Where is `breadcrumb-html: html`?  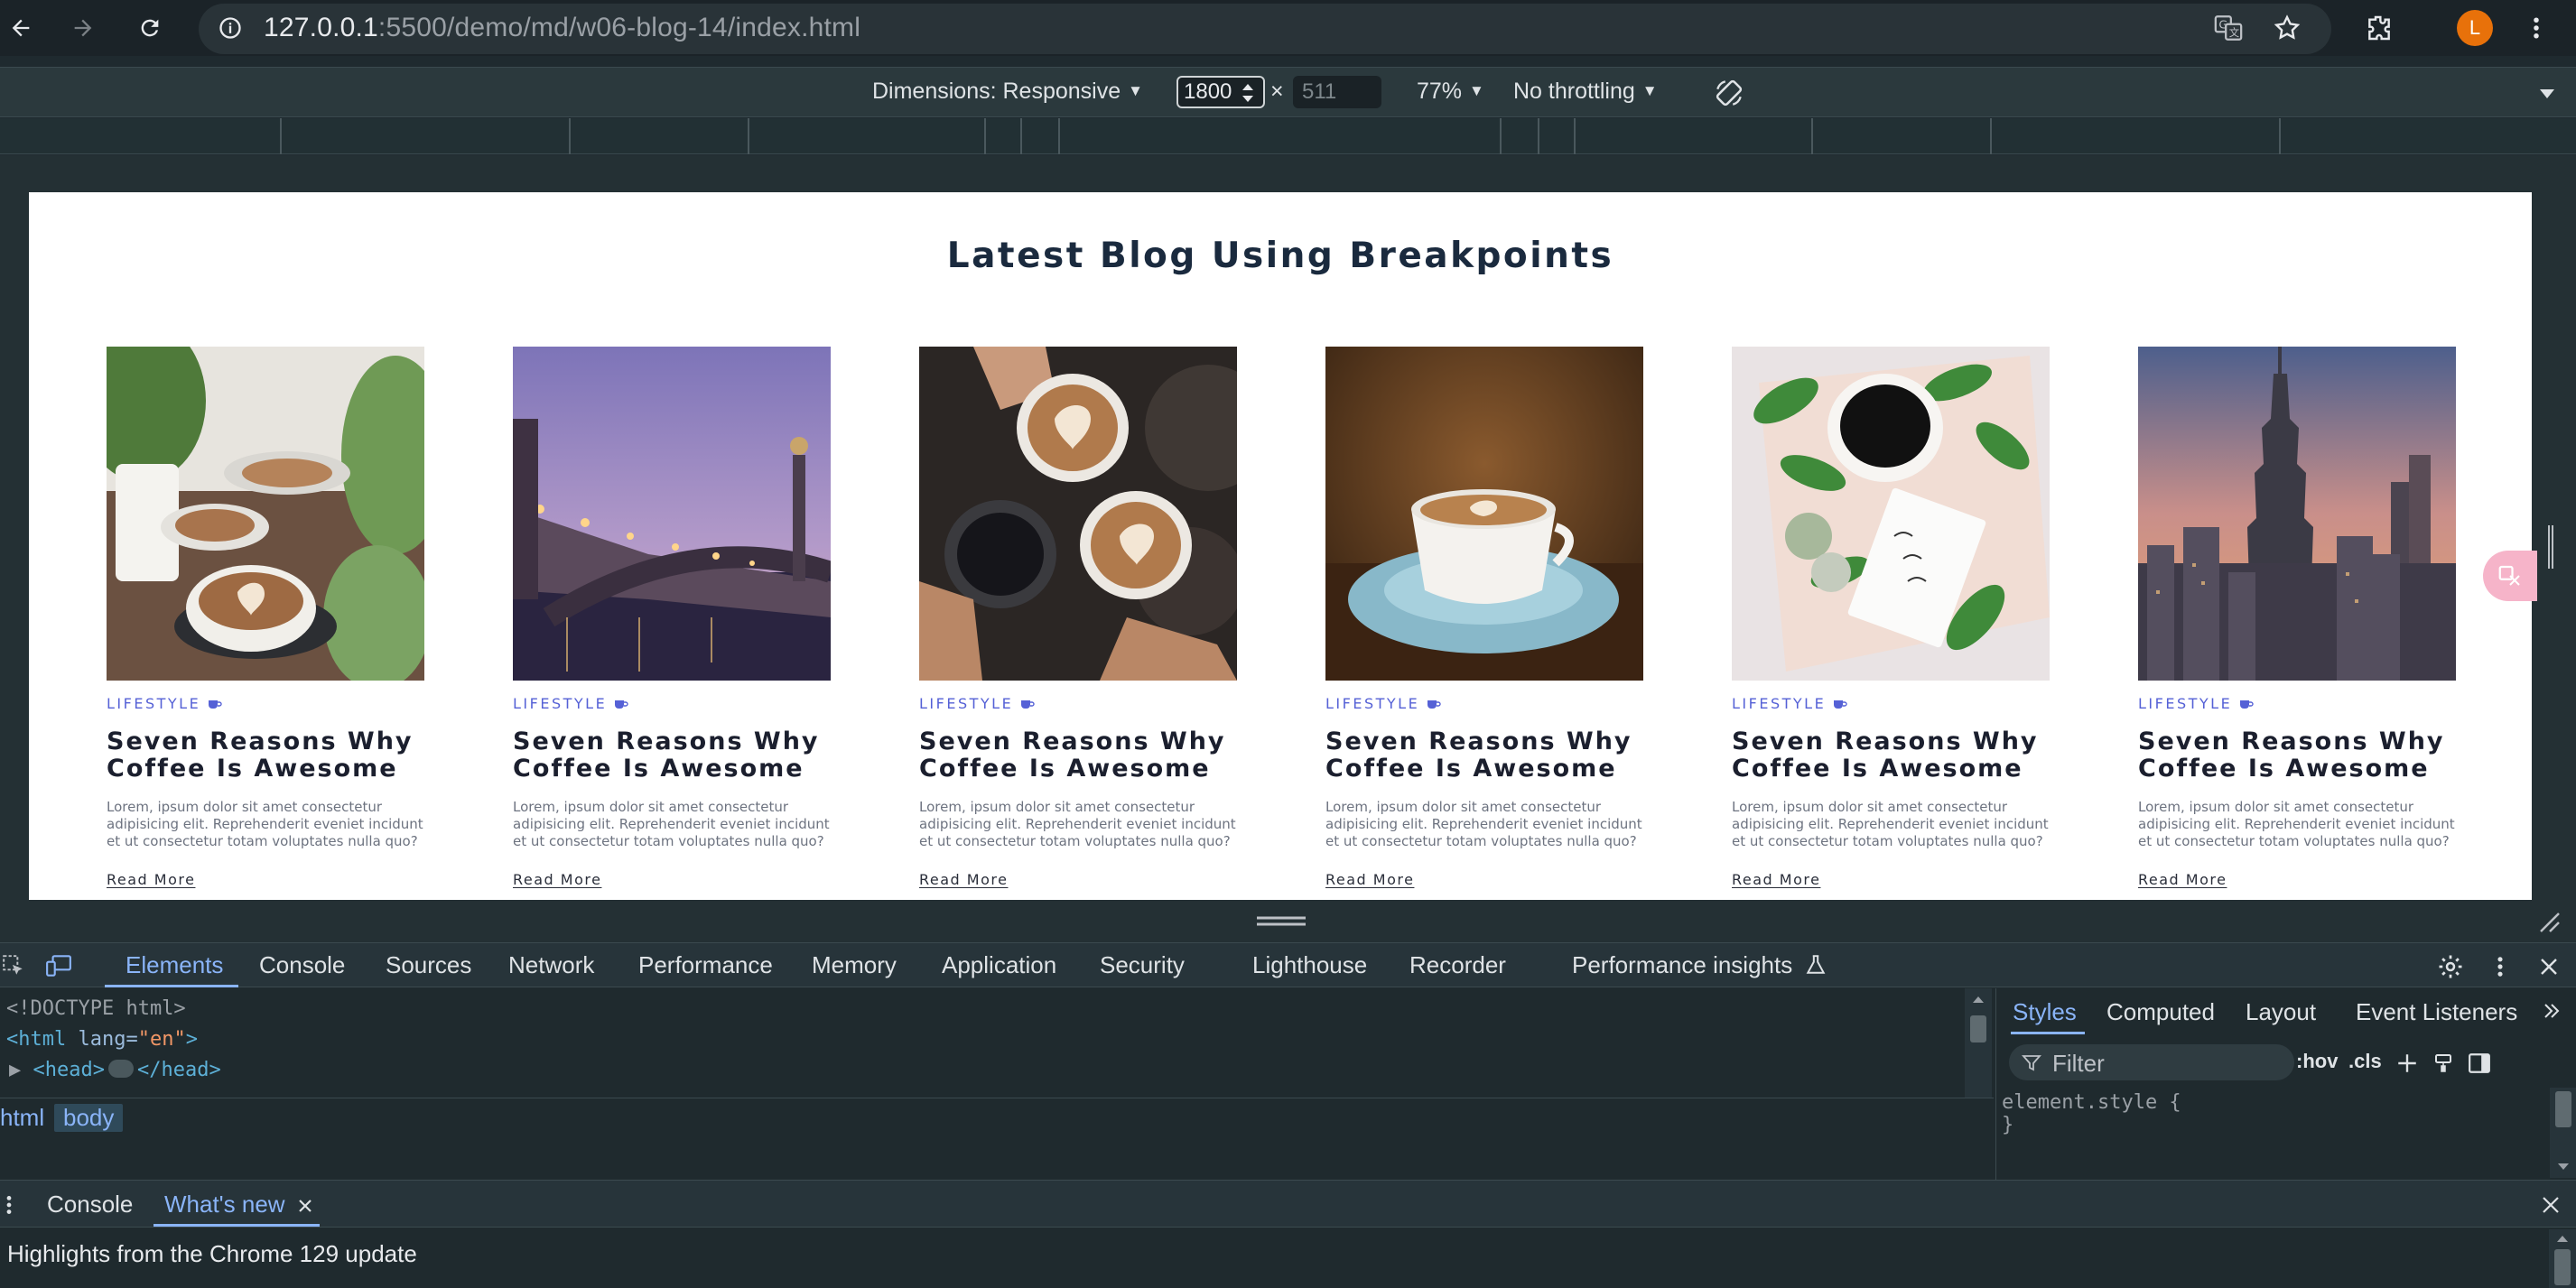
breadcrumb-html: html is located at coordinates (22, 1118).